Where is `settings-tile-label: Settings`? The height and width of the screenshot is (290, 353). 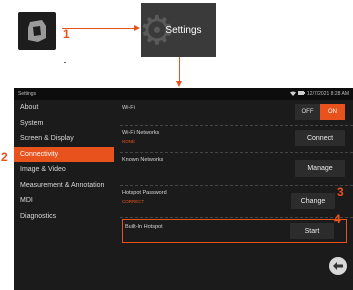 settings-tile-label: Settings is located at coordinates (183, 30).